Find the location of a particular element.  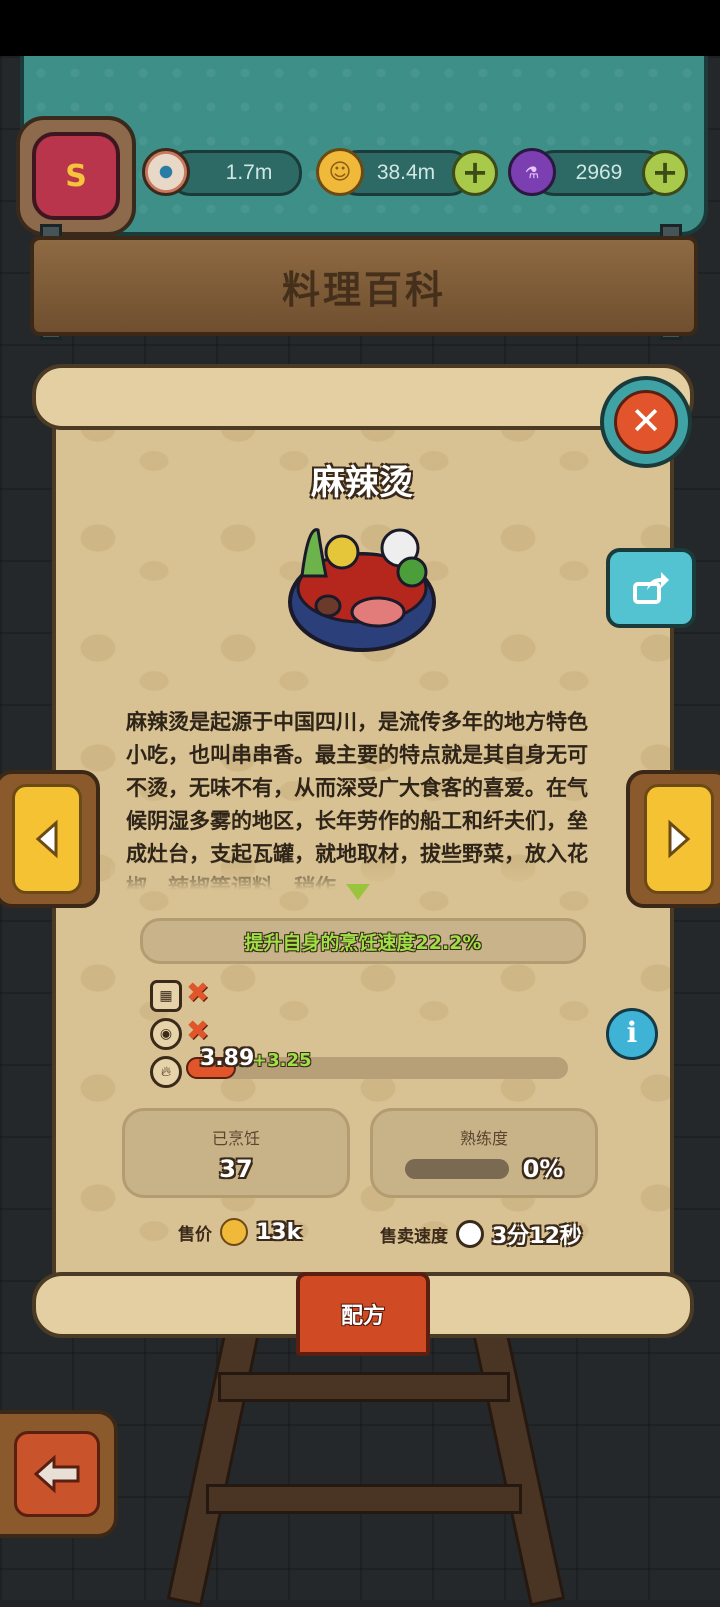

price-value: 13k is located at coordinates (279, 1232).